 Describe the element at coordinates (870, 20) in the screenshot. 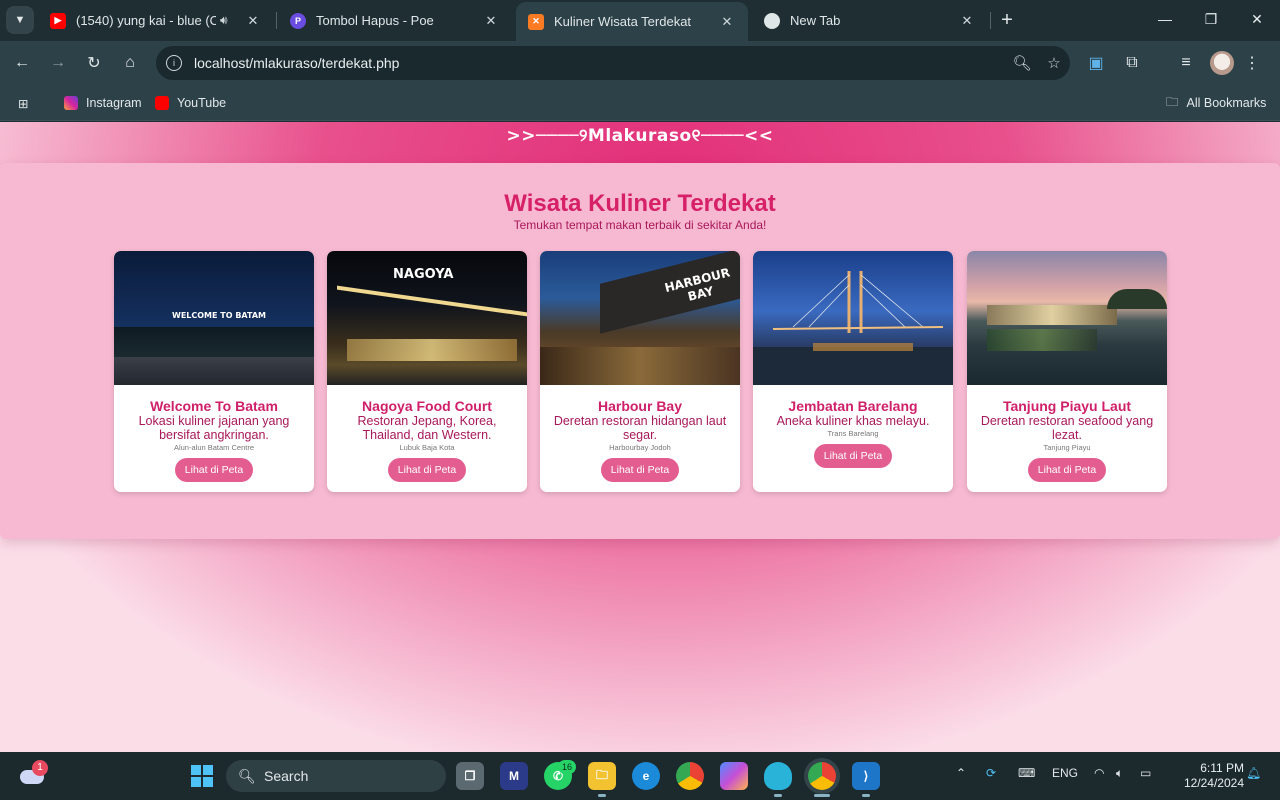

I see `tab-new-tab: New Tab ✕` at that location.